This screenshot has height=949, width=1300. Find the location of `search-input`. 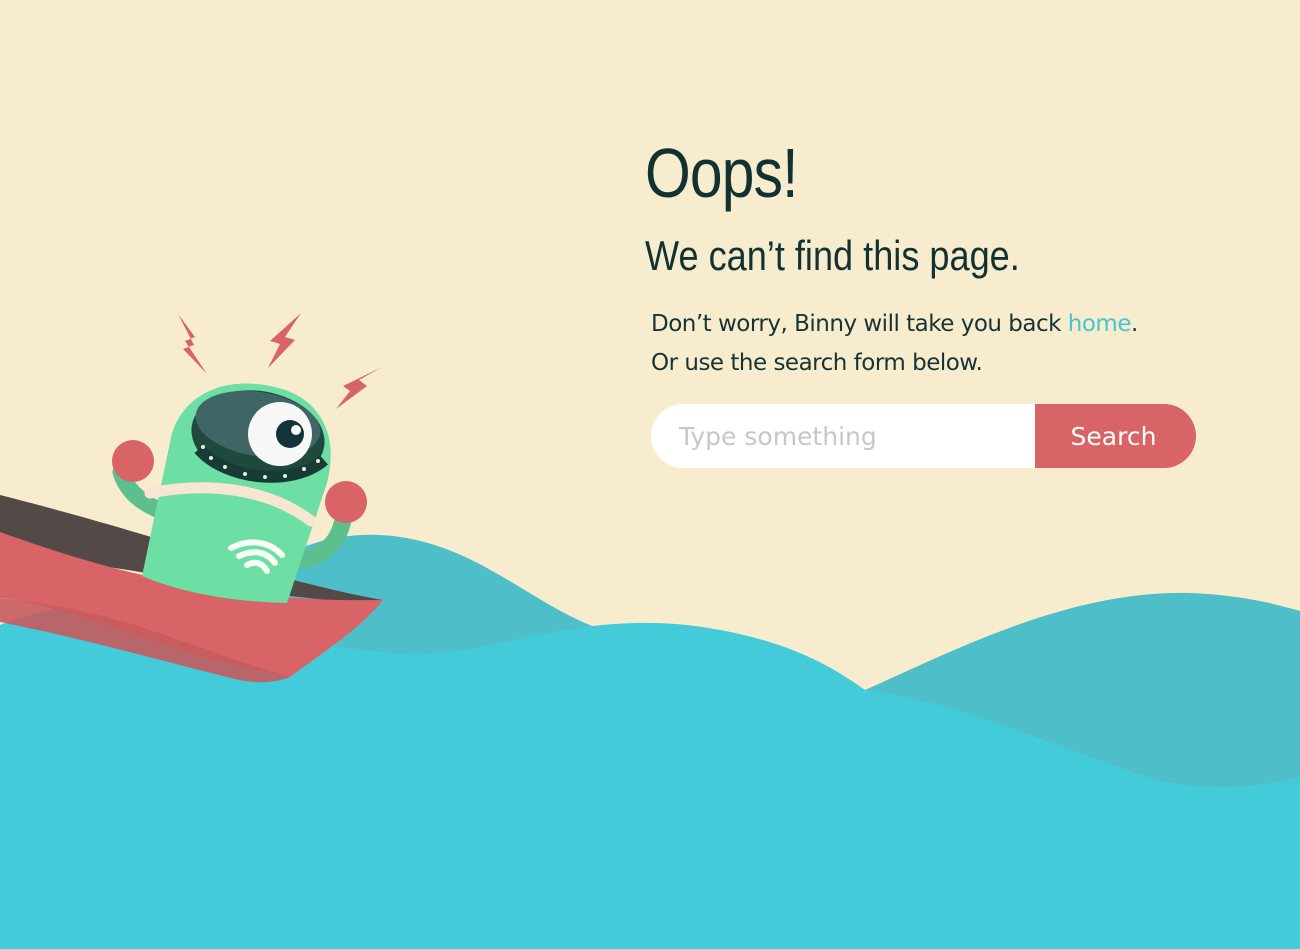

search-input is located at coordinates (843, 436).